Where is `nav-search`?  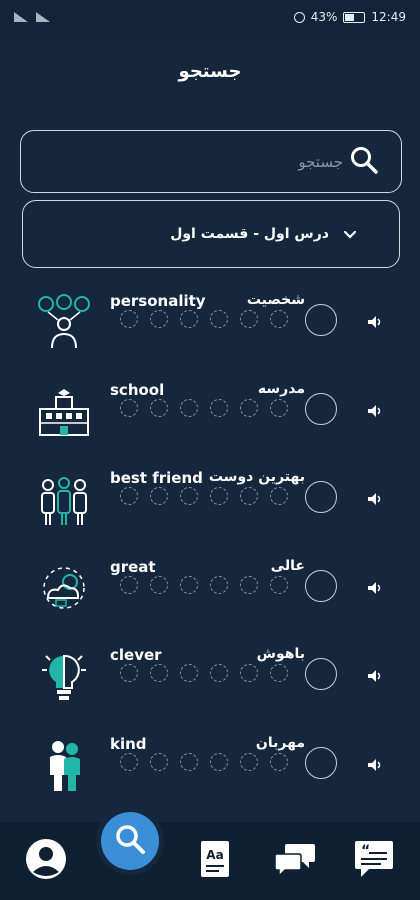 nav-search is located at coordinates (130, 841).